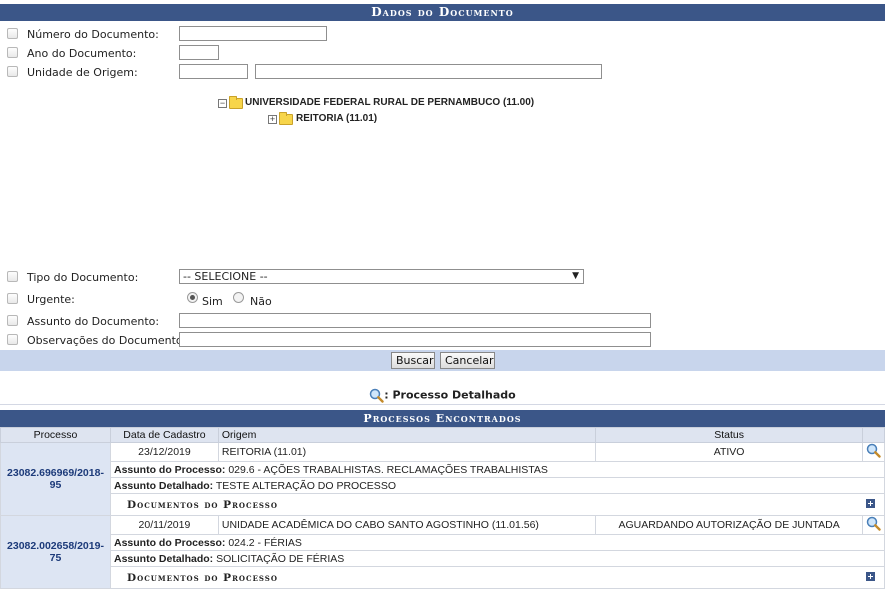 This screenshot has height=591, width=885. I want to click on legend: : Processo Detalhado, so click(442, 396).